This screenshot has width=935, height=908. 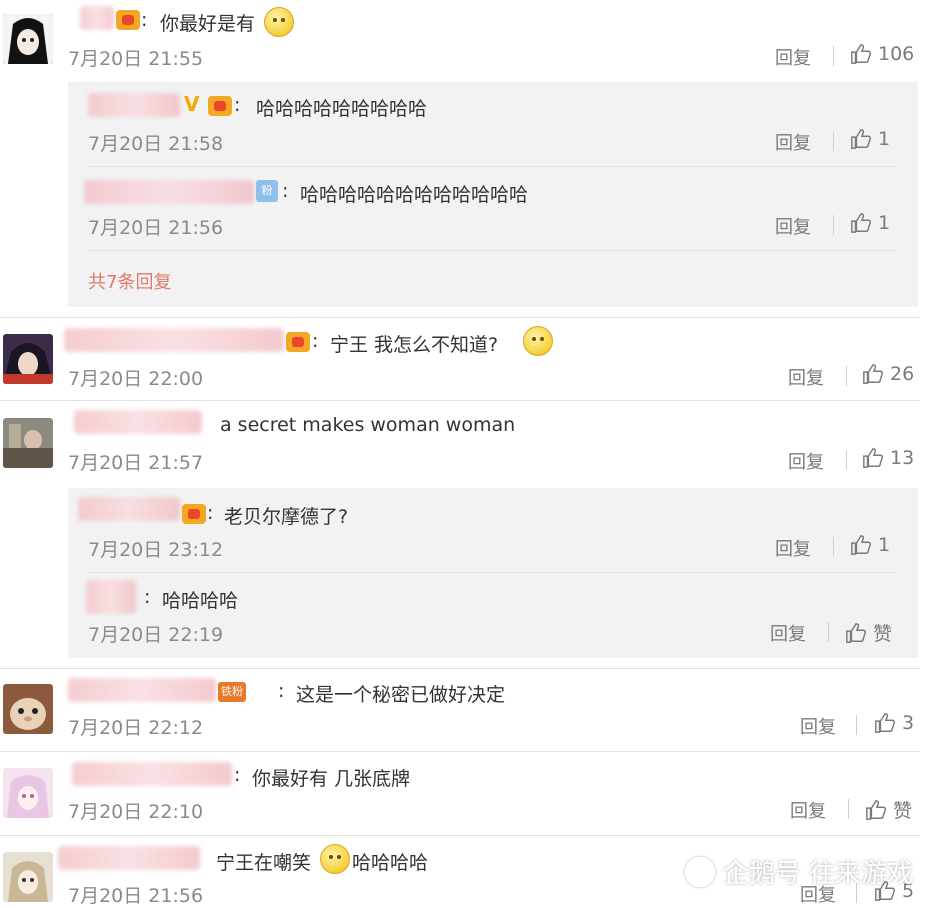 I want to click on thinking-emoji-icon, so click(x=538, y=341).